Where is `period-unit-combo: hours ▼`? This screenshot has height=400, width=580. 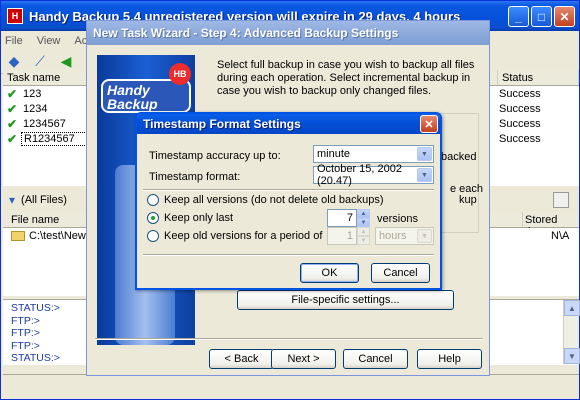 period-unit-combo: hours ▼ is located at coordinates (404, 236).